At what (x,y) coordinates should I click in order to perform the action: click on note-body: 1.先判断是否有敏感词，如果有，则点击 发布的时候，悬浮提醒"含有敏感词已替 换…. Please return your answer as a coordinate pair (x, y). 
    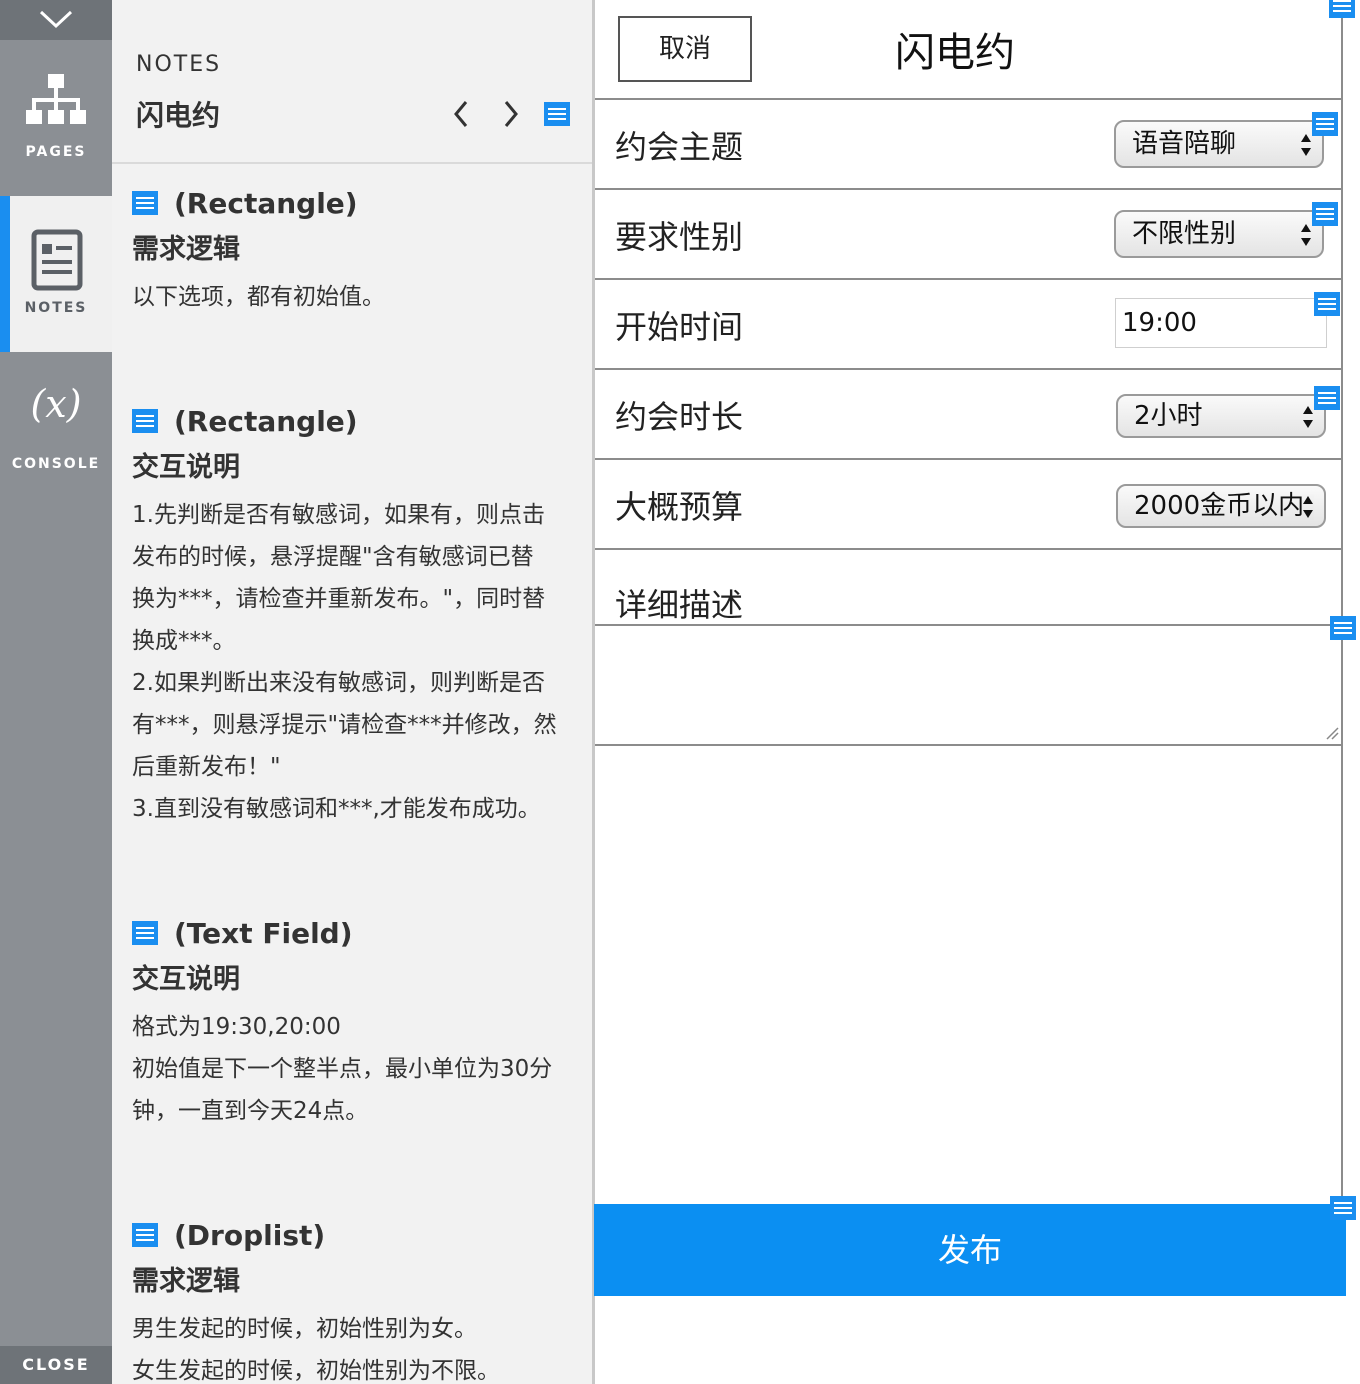
    Looking at the image, I should click on (344, 662).